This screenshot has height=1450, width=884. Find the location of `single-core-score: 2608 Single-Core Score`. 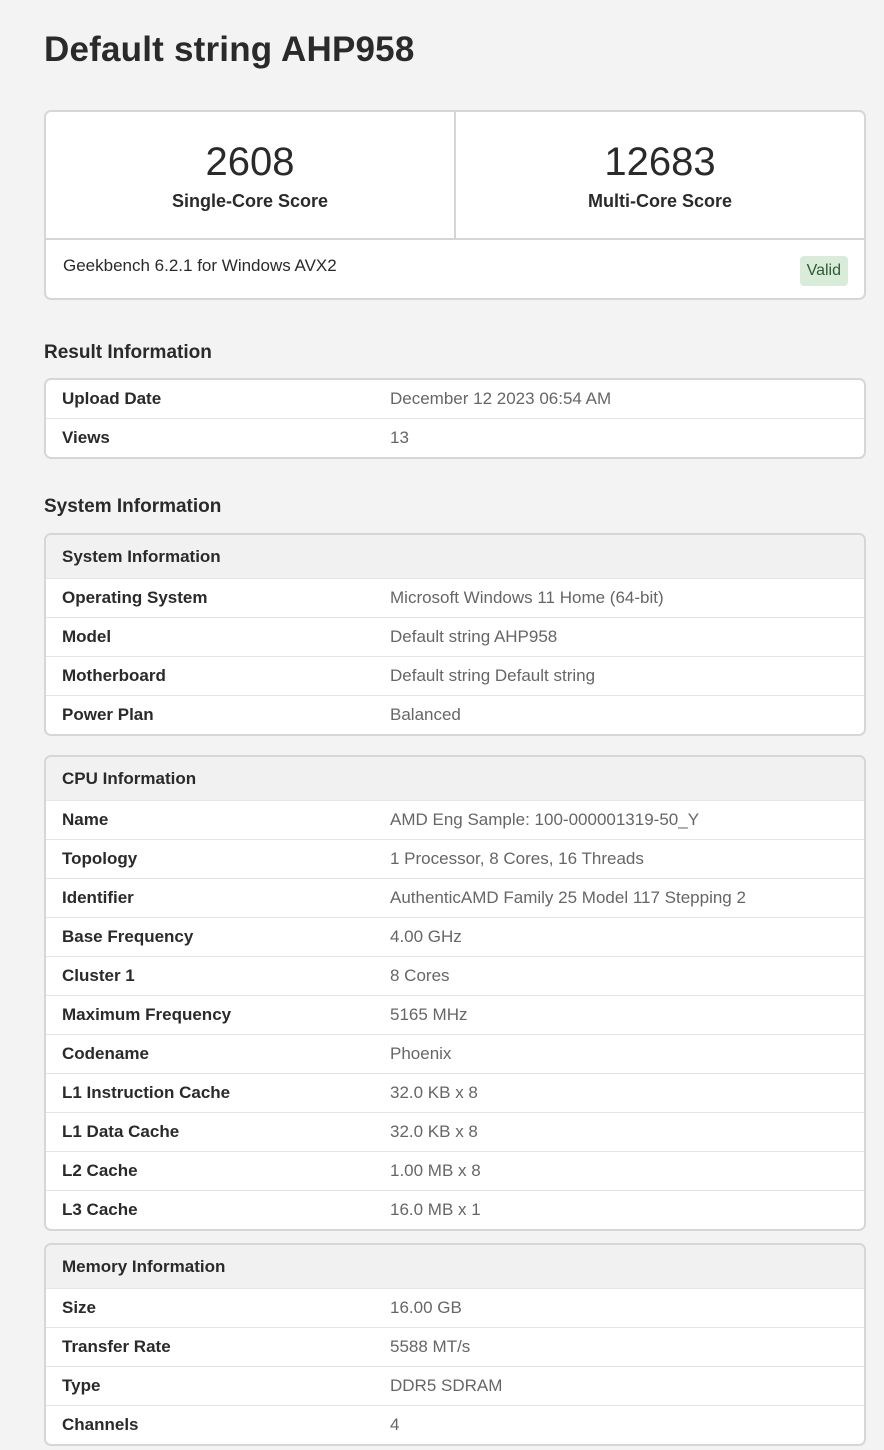

single-core-score: 2608 Single-Core Score is located at coordinates (250, 175).